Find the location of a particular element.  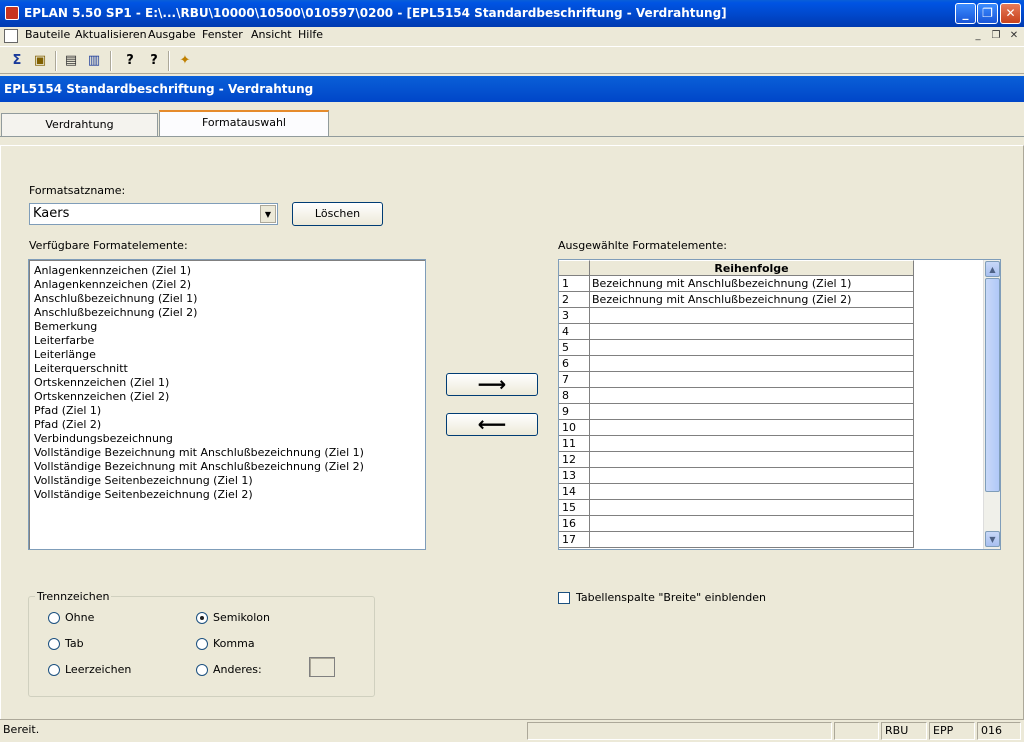

export-icon: ▥ is located at coordinates (94, 61).